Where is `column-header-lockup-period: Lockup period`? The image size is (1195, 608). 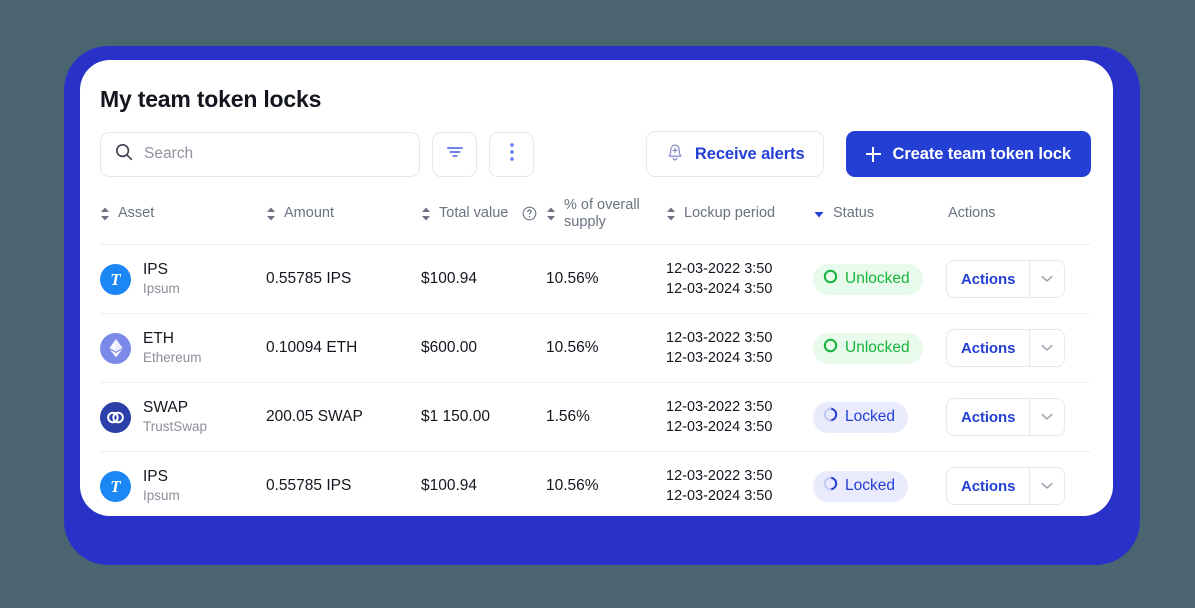 column-header-lockup-period: Lockup period is located at coordinates (739, 221).